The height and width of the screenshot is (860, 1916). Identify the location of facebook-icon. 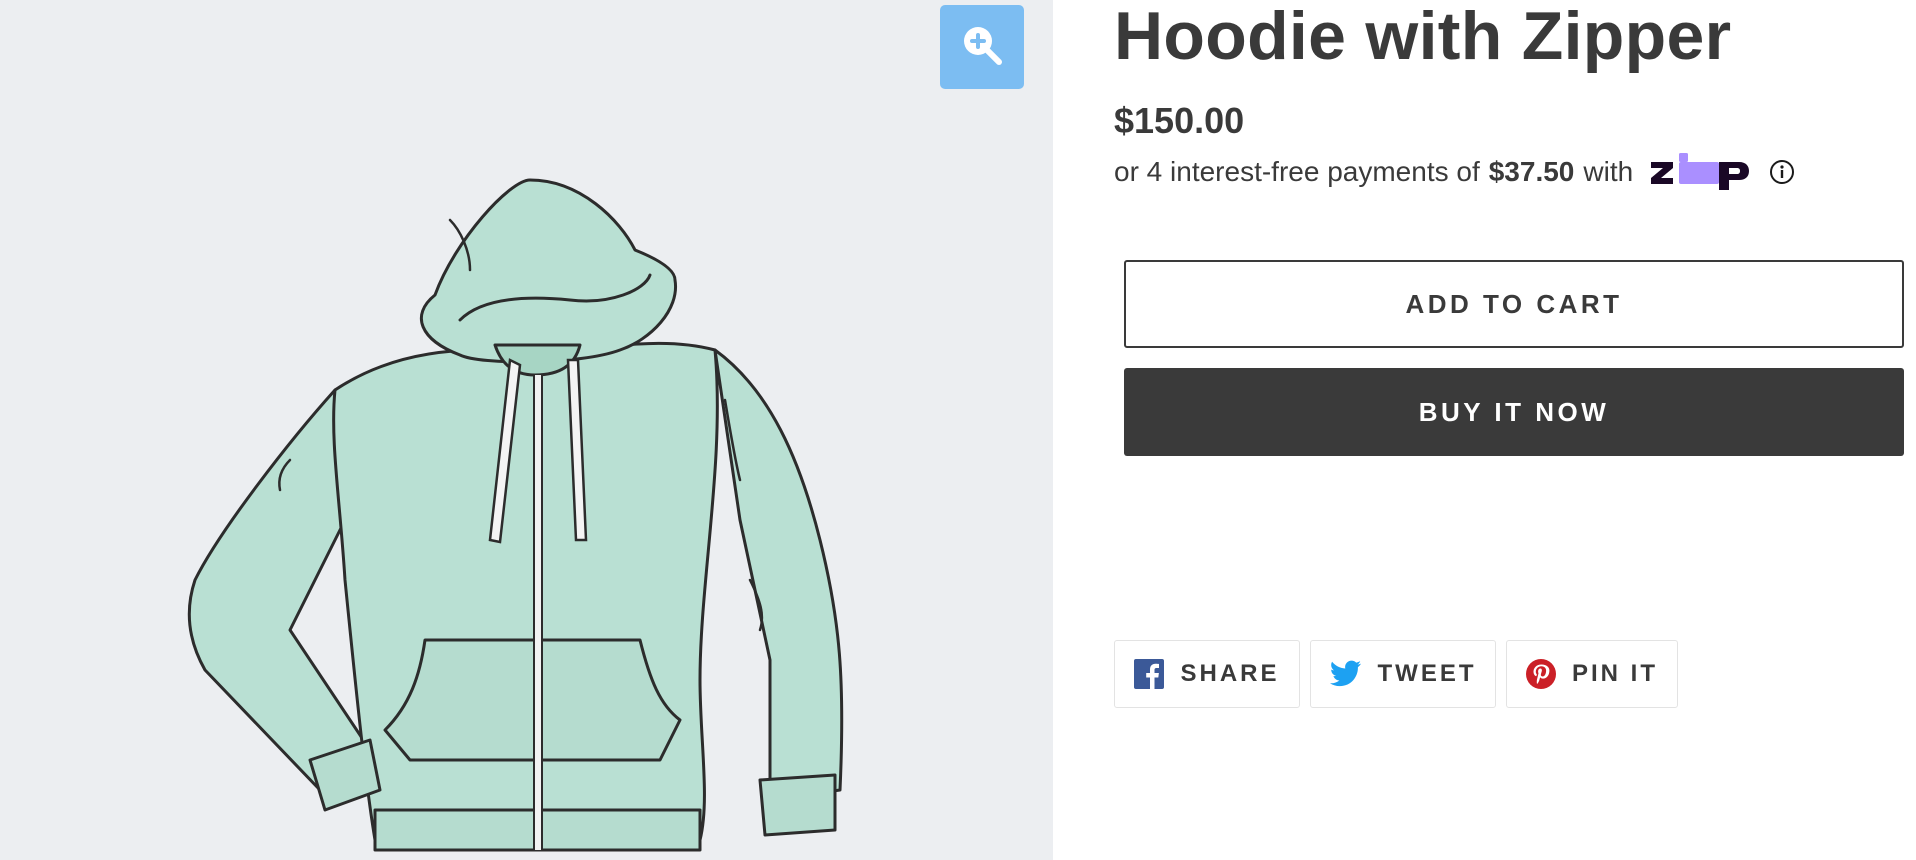
(1149, 674).